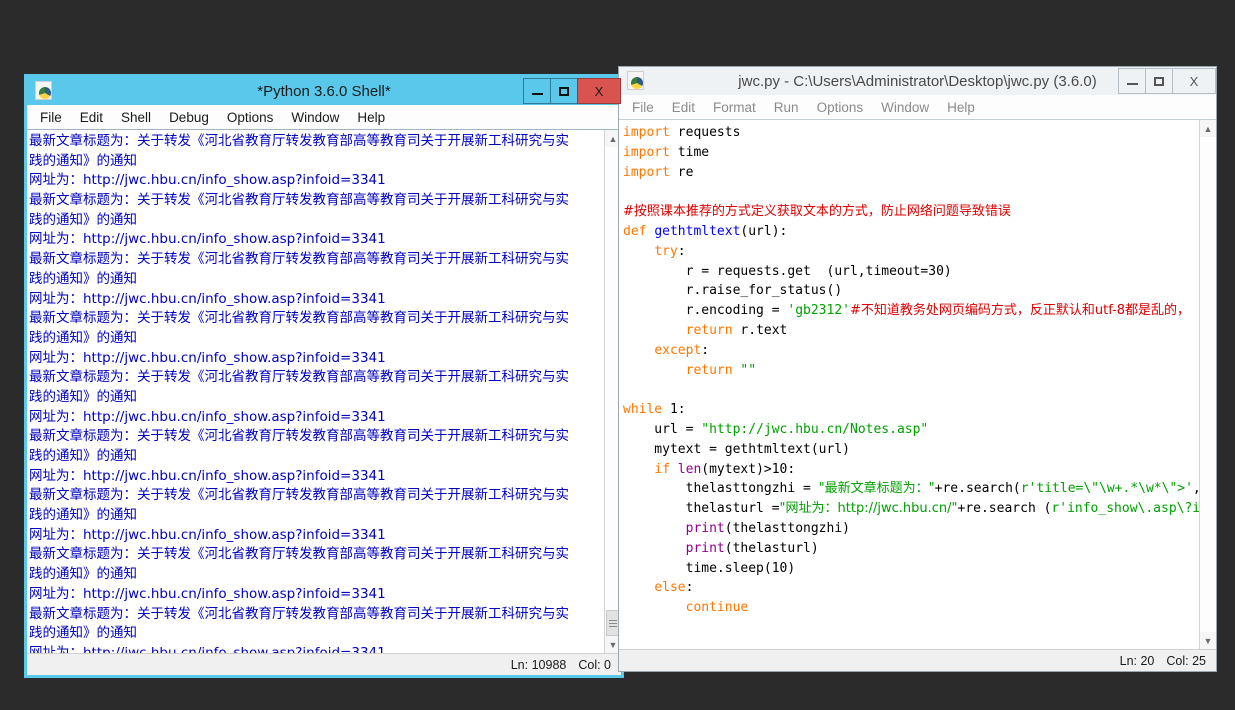 This screenshot has width=1235, height=710. What do you see at coordinates (1137, 660) in the screenshot?
I see `editor-line-indicator: Ln: 20` at bounding box center [1137, 660].